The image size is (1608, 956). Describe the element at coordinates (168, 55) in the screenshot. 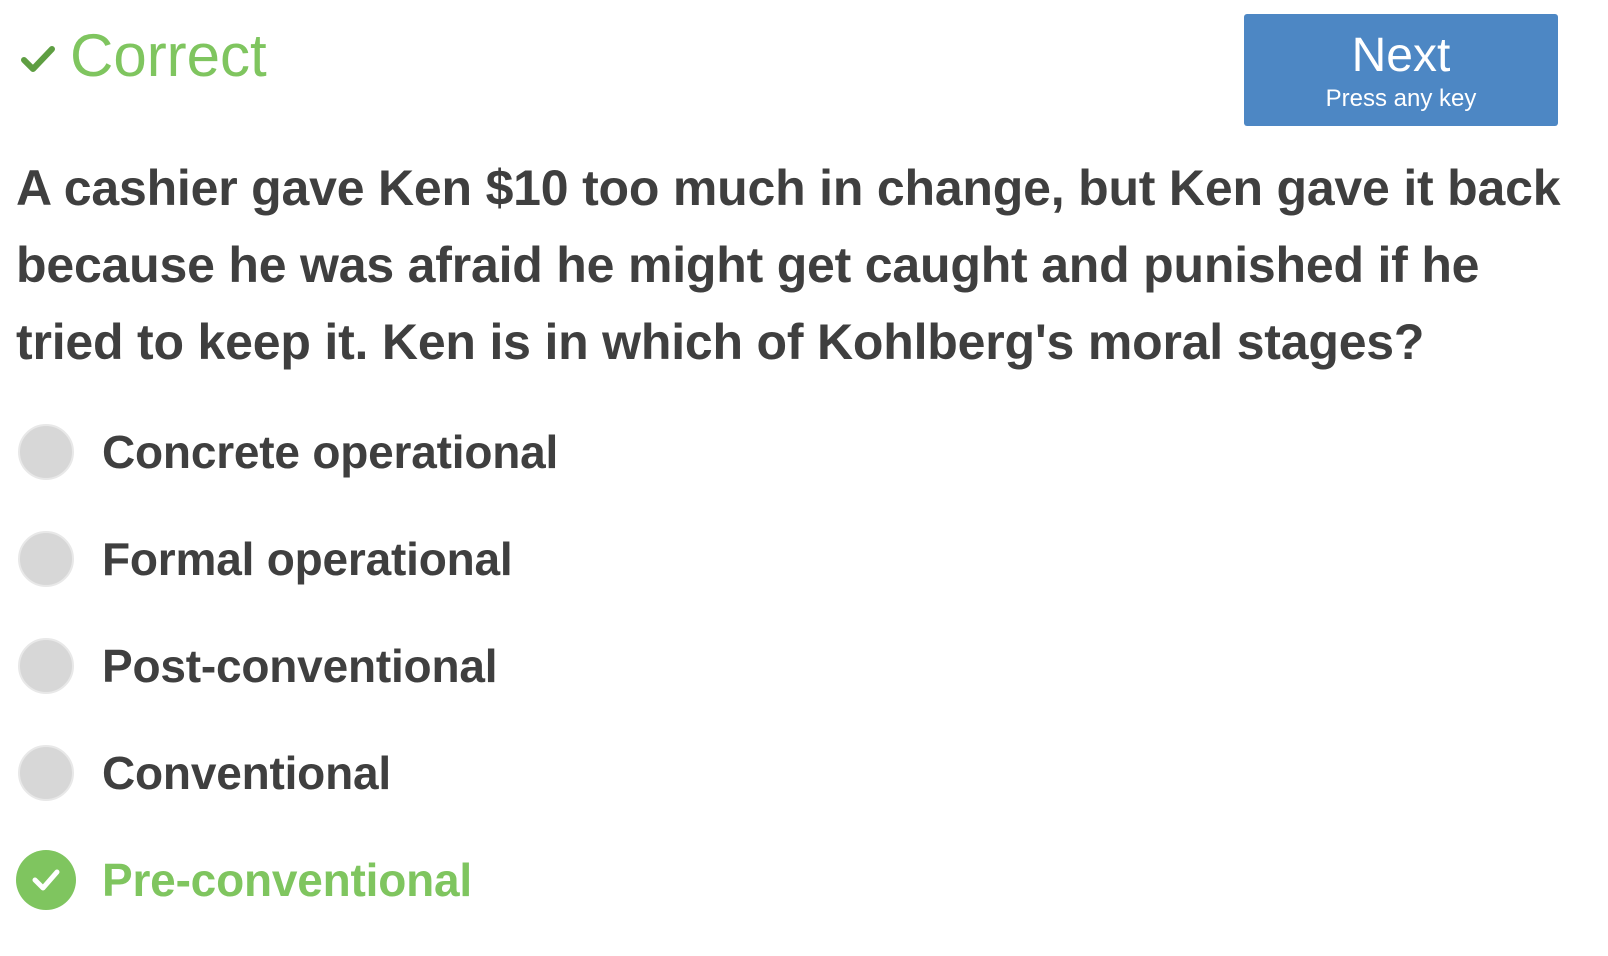

I see `status-label: Correct` at that location.